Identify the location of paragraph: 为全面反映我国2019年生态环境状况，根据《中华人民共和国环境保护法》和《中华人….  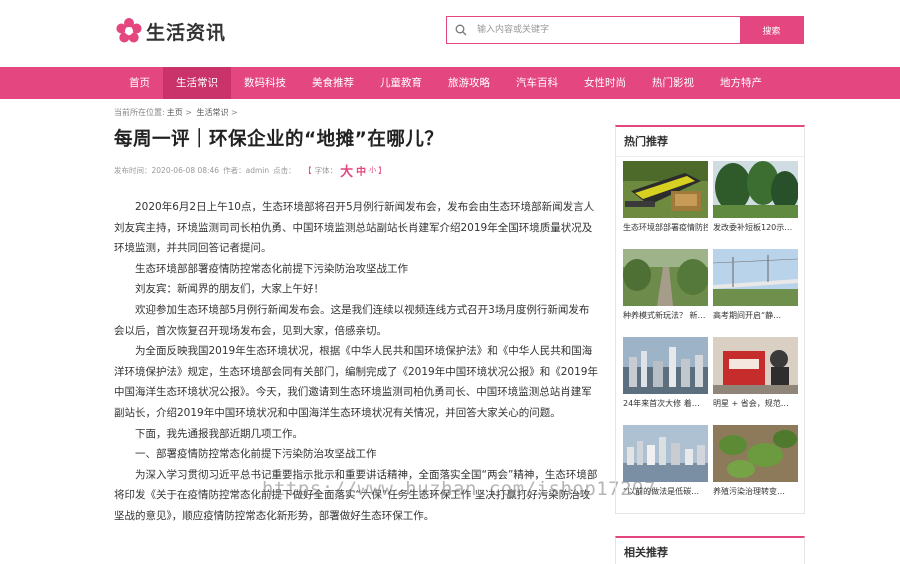
(356, 382).